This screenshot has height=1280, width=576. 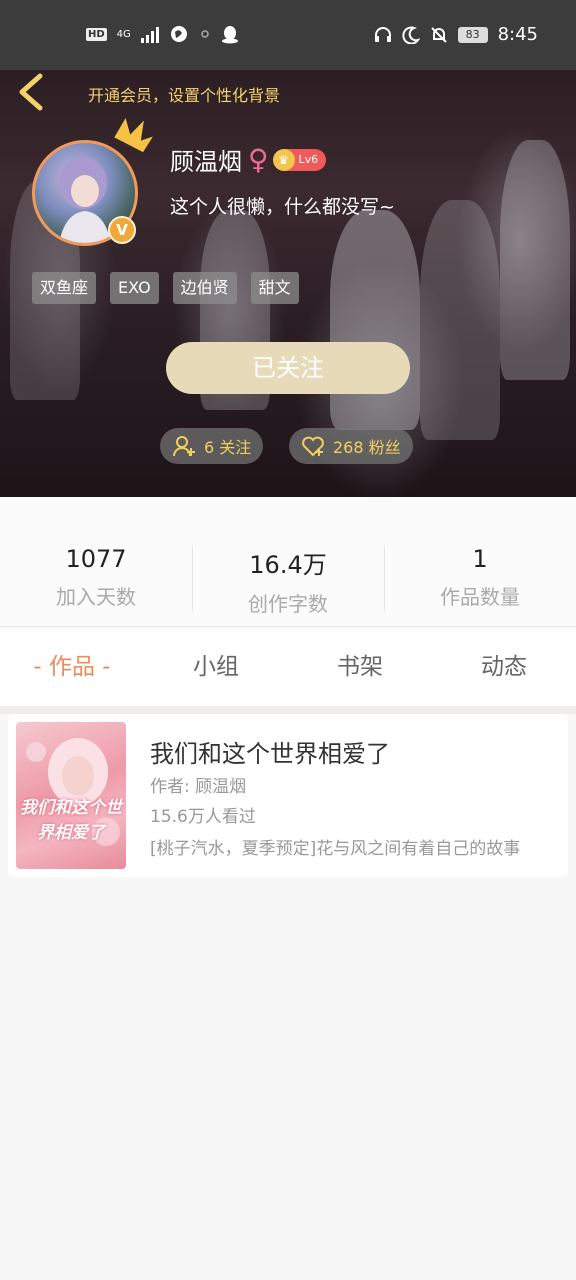 What do you see at coordinates (71, 795) in the screenshot?
I see `book-cover: 我们和这个世界相爱了` at bounding box center [71, 795].